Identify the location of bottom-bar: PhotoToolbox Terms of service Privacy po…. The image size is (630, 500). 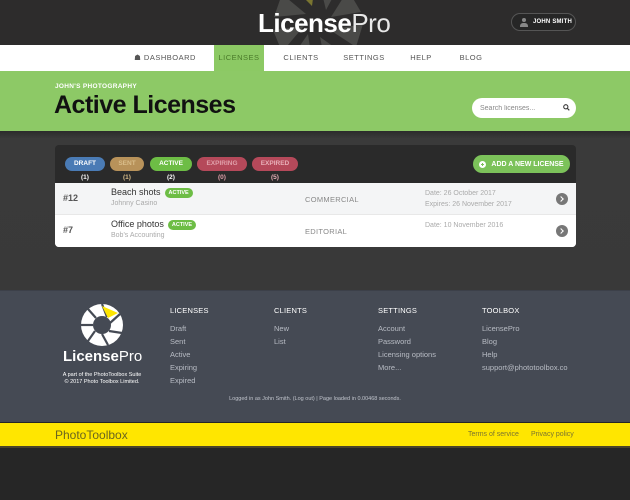
(315, 435).